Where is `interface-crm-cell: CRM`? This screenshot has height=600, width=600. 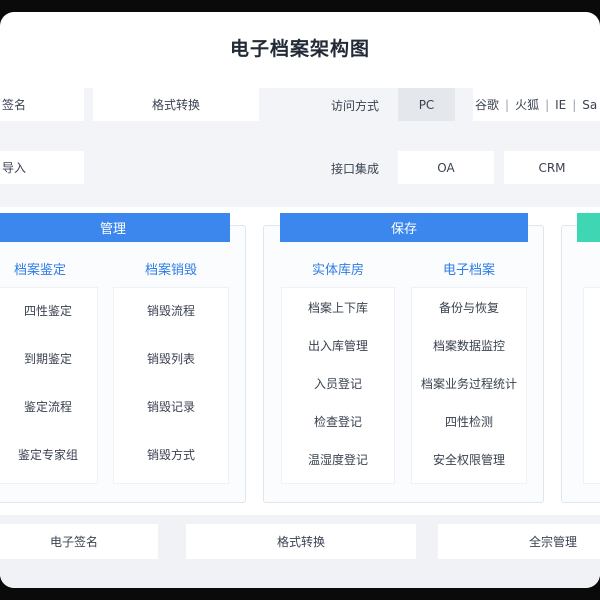
interface-crm-cell: CRM is located at coordinates (552, 167).